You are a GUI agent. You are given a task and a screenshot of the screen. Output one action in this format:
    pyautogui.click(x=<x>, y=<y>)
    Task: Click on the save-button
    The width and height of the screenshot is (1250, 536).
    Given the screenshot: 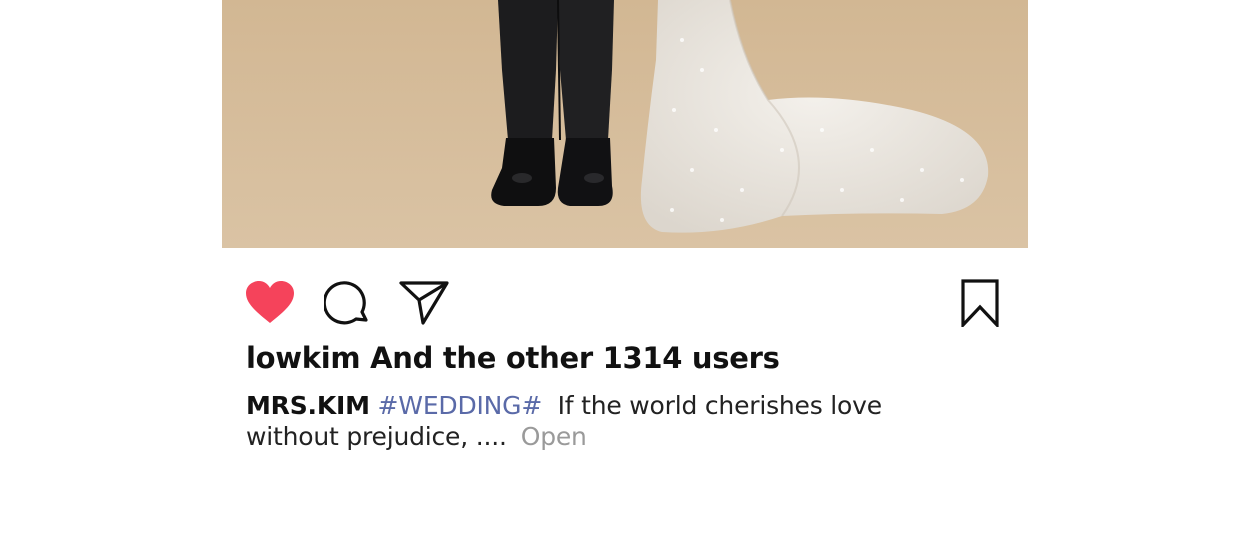 What is the action you would take?
    pyautogui.click(x=980, y=303)
    